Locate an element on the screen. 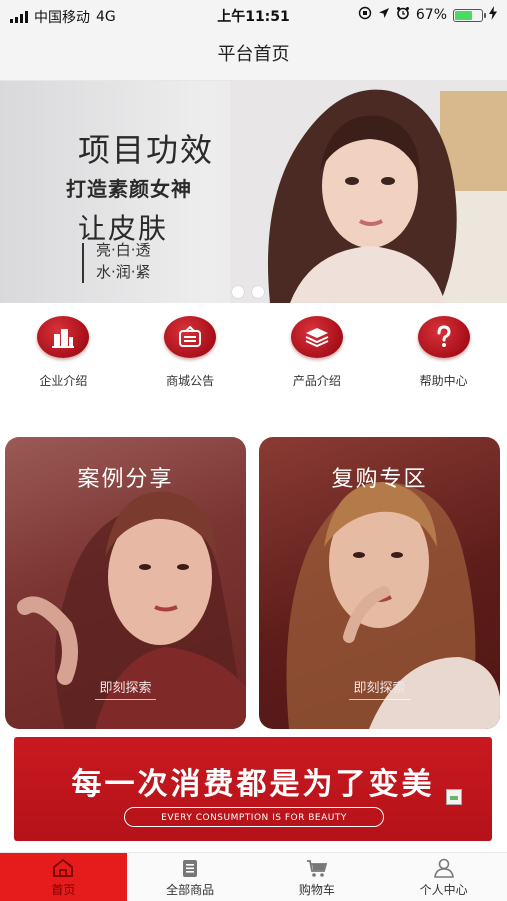 The height and width of the screenshot is (901, 507). charging-icon is located at coordinates (493, 15).